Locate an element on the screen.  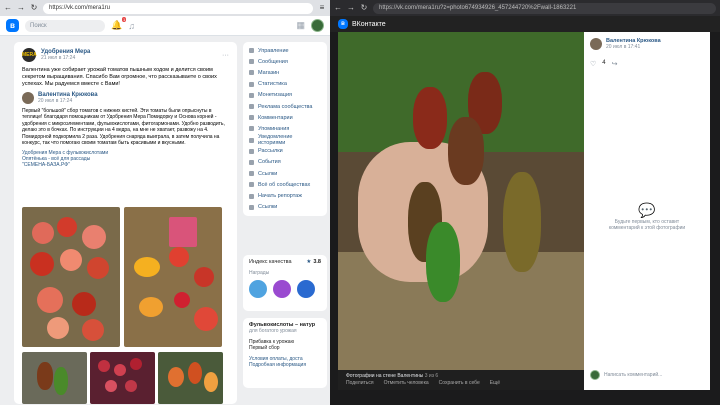
bag-icon is located at coordinates (251, 73).